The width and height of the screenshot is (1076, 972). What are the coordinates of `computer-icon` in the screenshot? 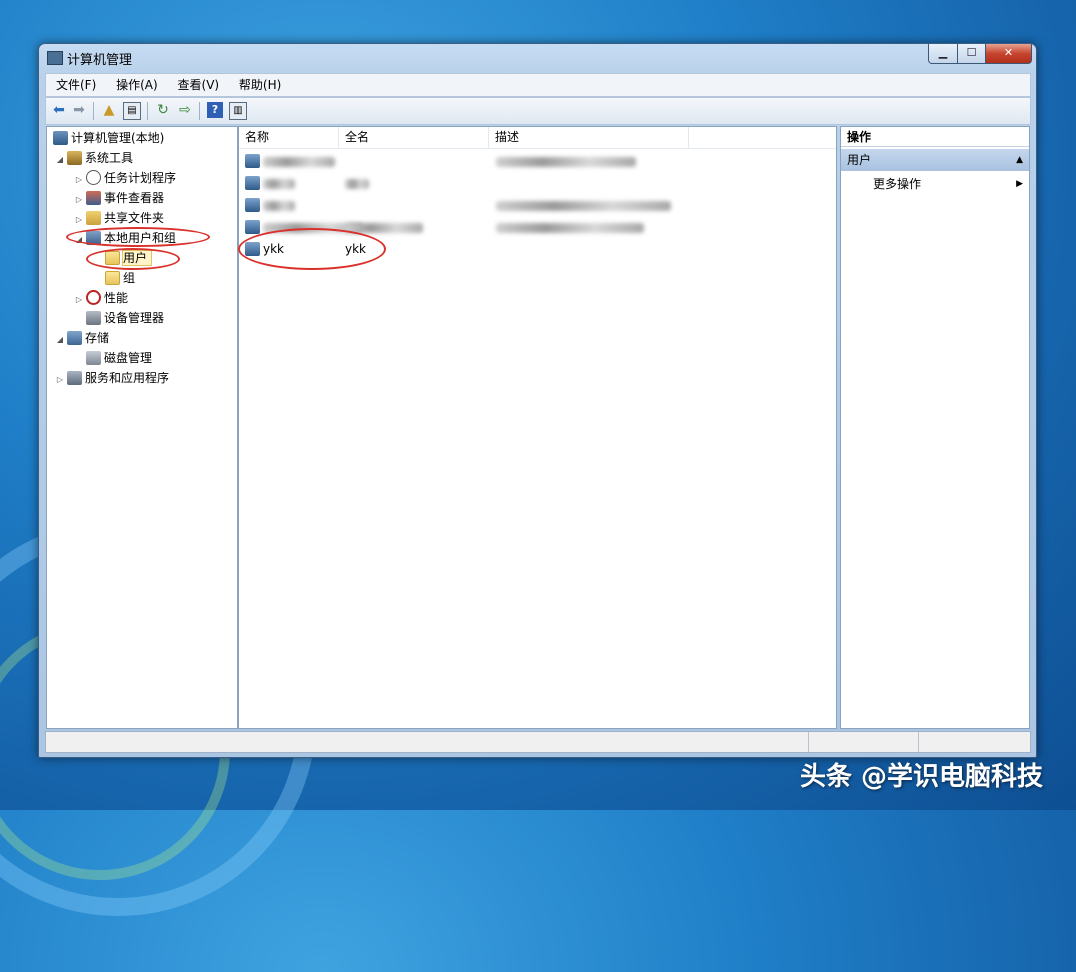 It's located at (60, 138).